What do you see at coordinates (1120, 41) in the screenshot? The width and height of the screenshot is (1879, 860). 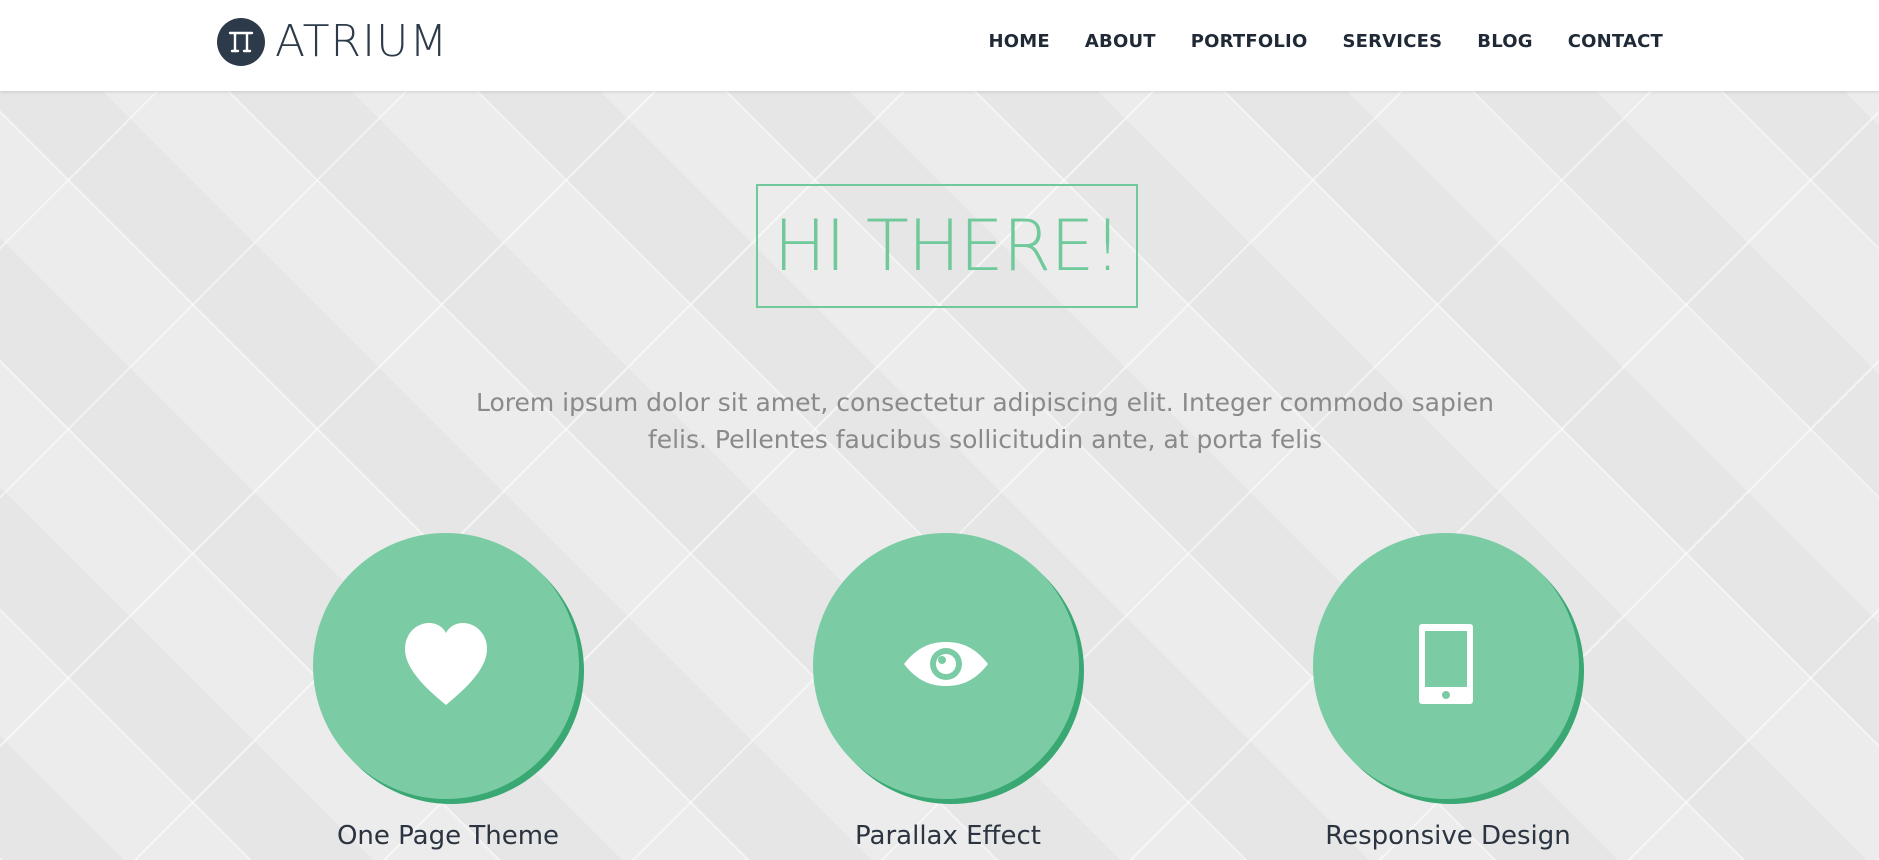 I see `nav-item-about: ABOUT` at bounding box center [1120, 41].